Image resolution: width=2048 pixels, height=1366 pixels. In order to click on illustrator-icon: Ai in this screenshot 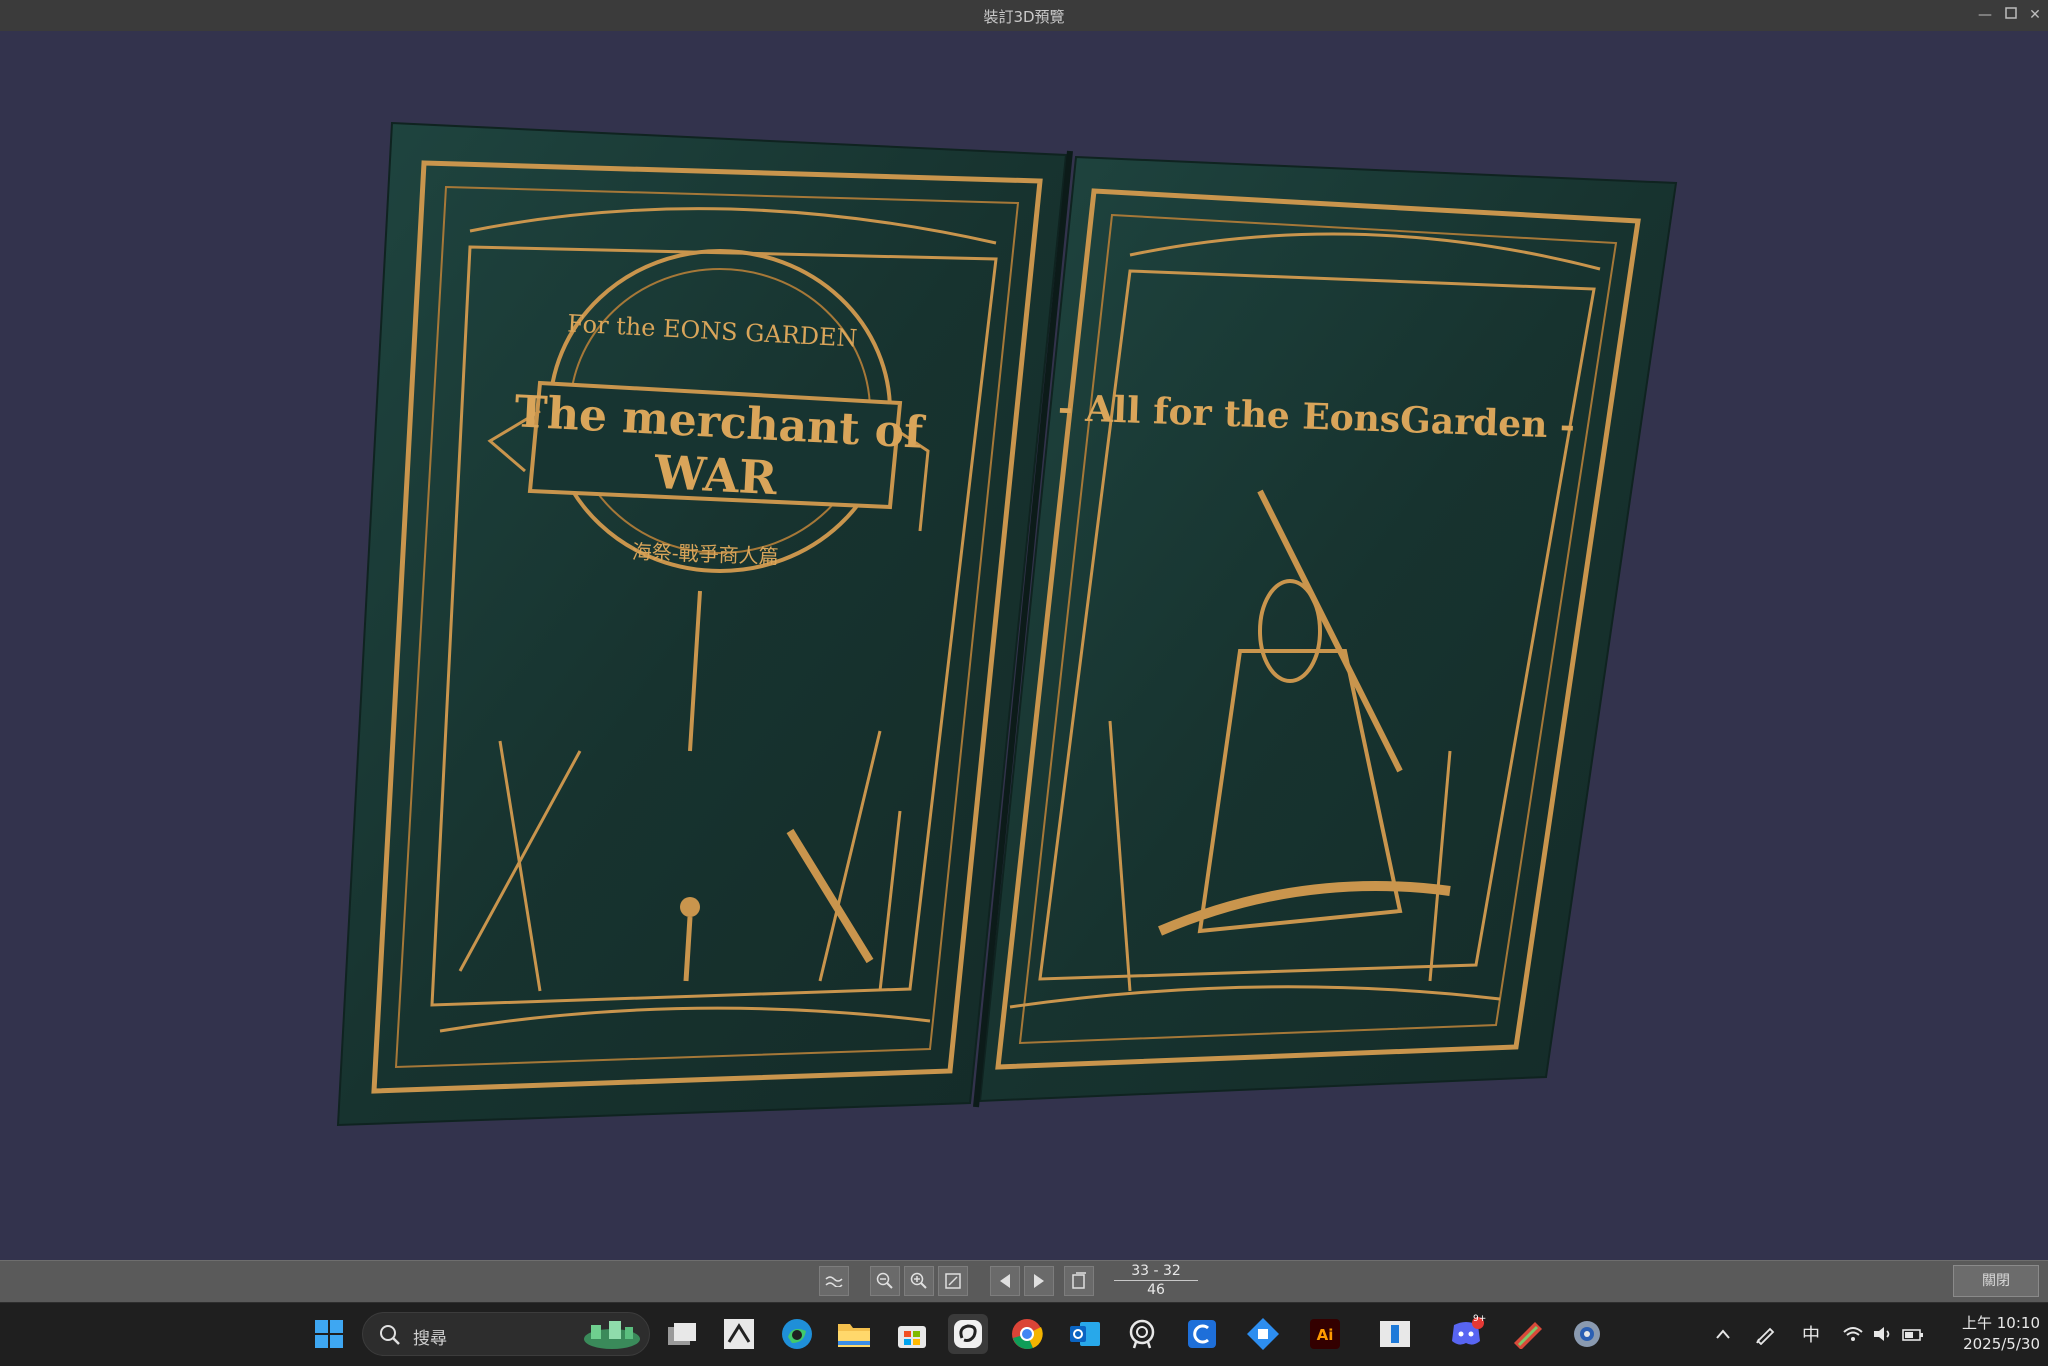, I will do `click(1325, 1334)`.